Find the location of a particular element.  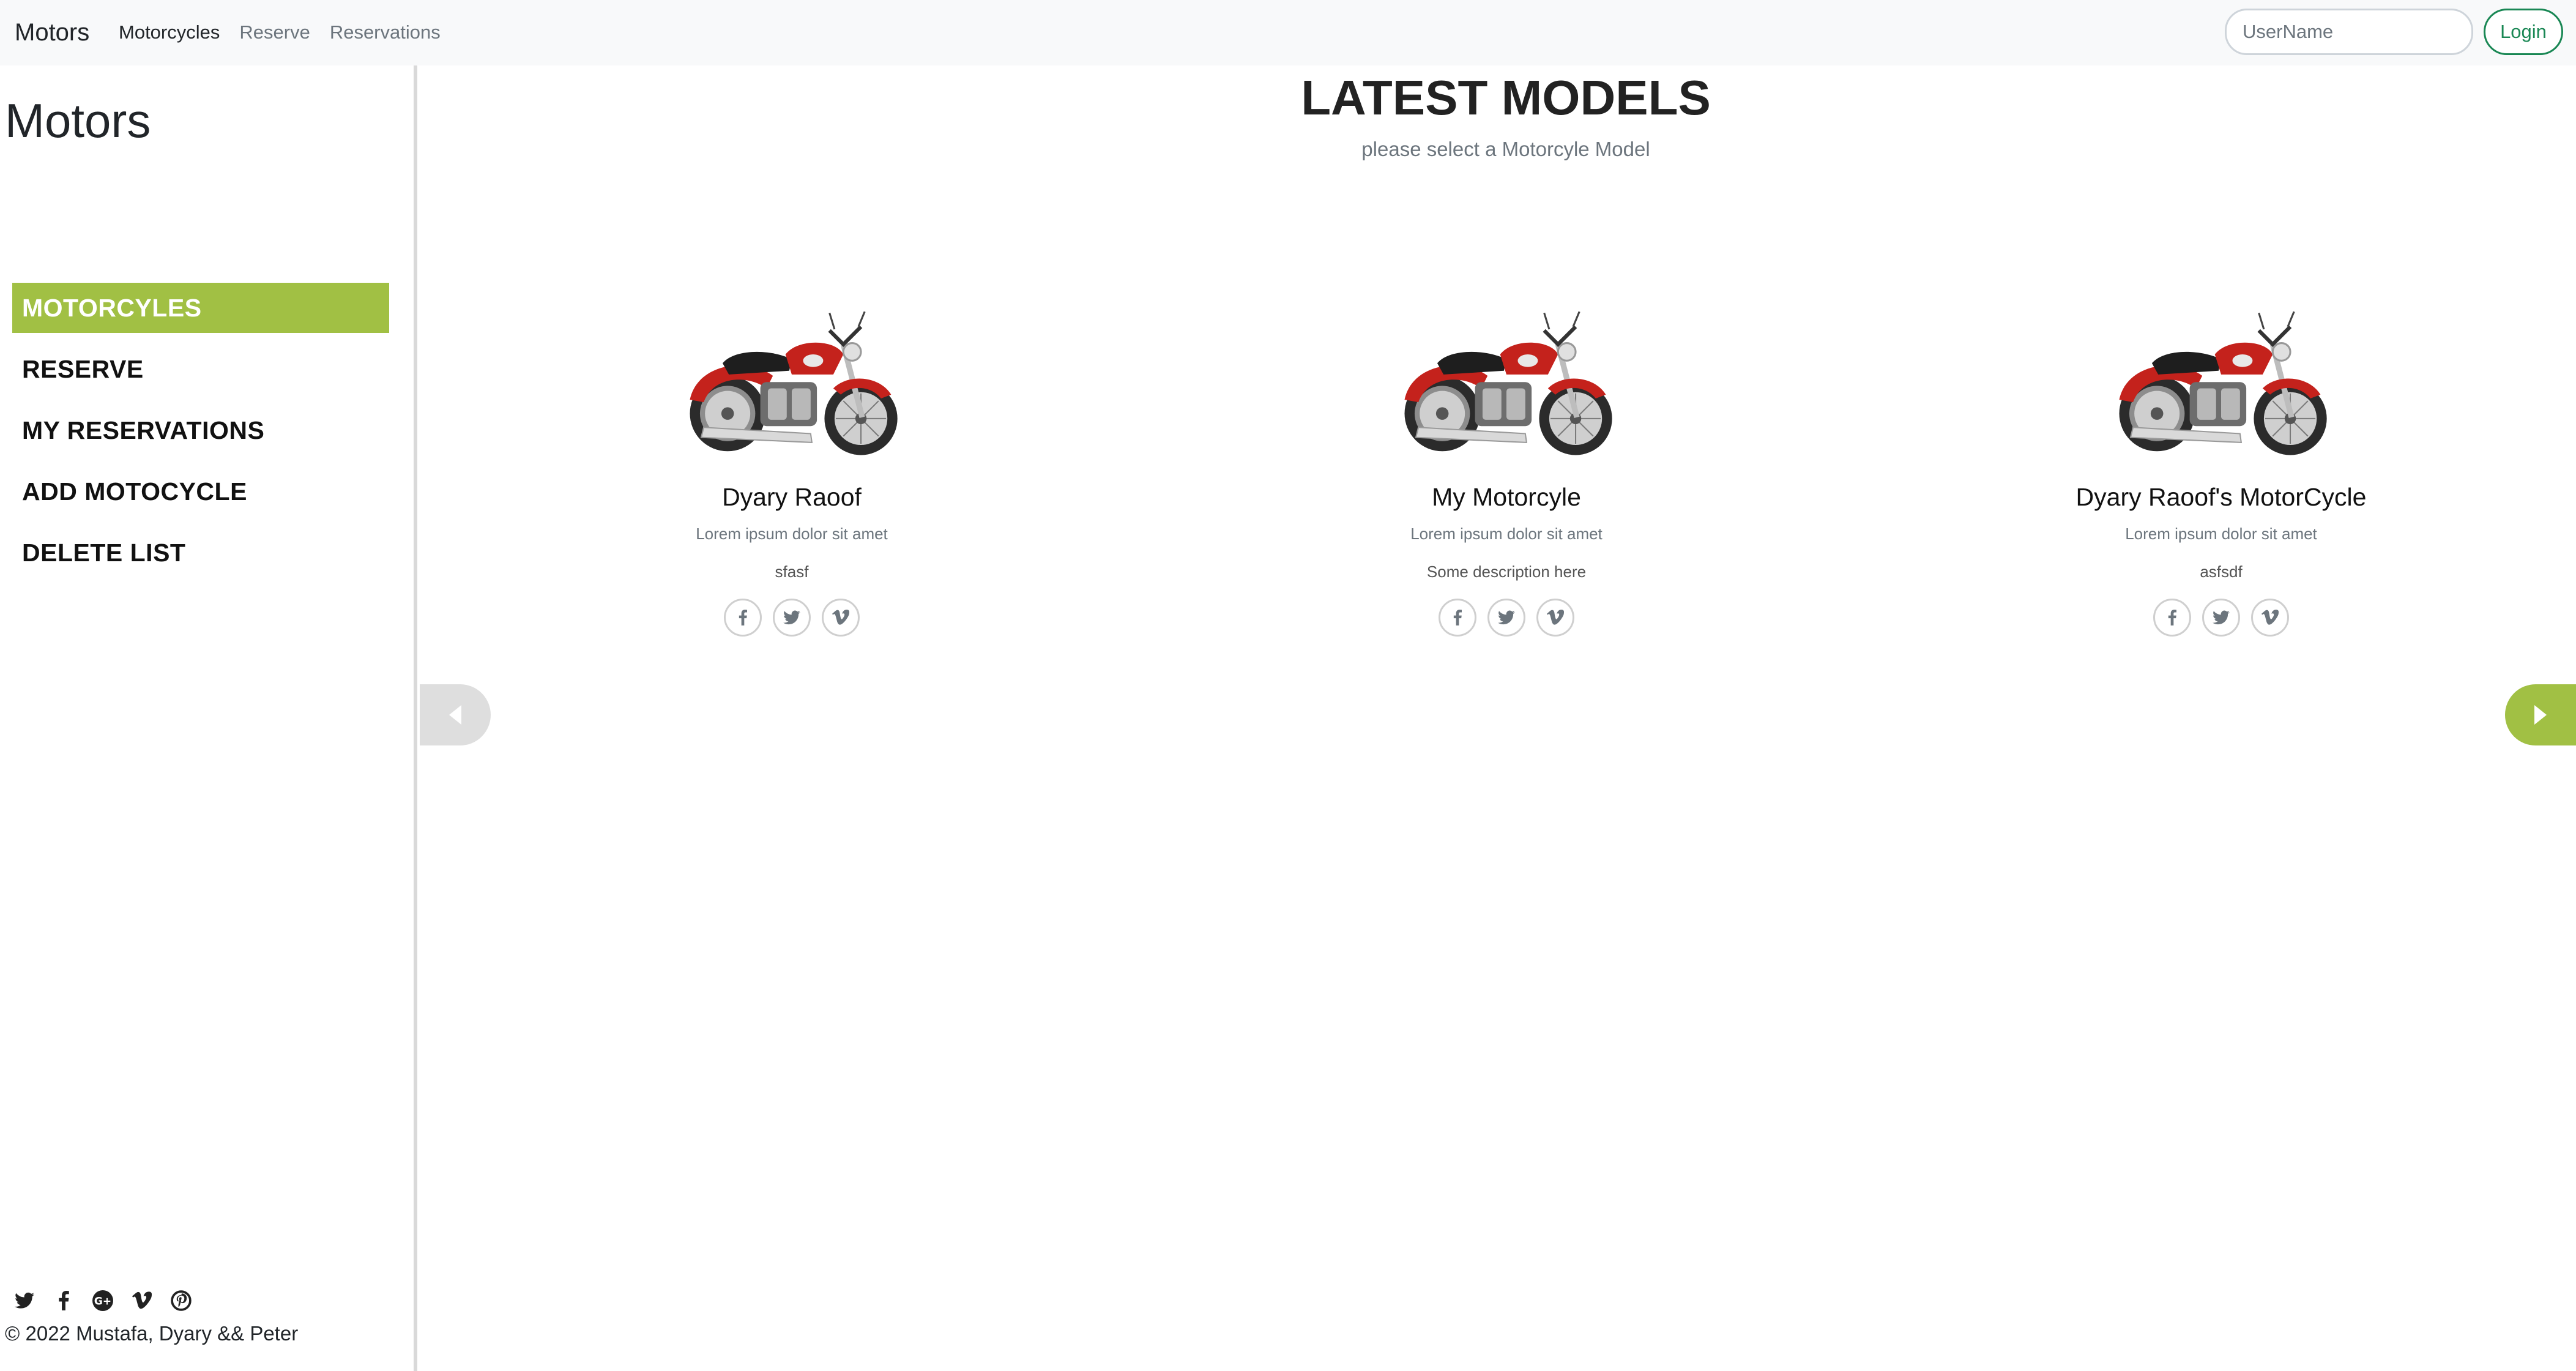

card-title: Dyary Raoof is located at coordinates (792, 497).